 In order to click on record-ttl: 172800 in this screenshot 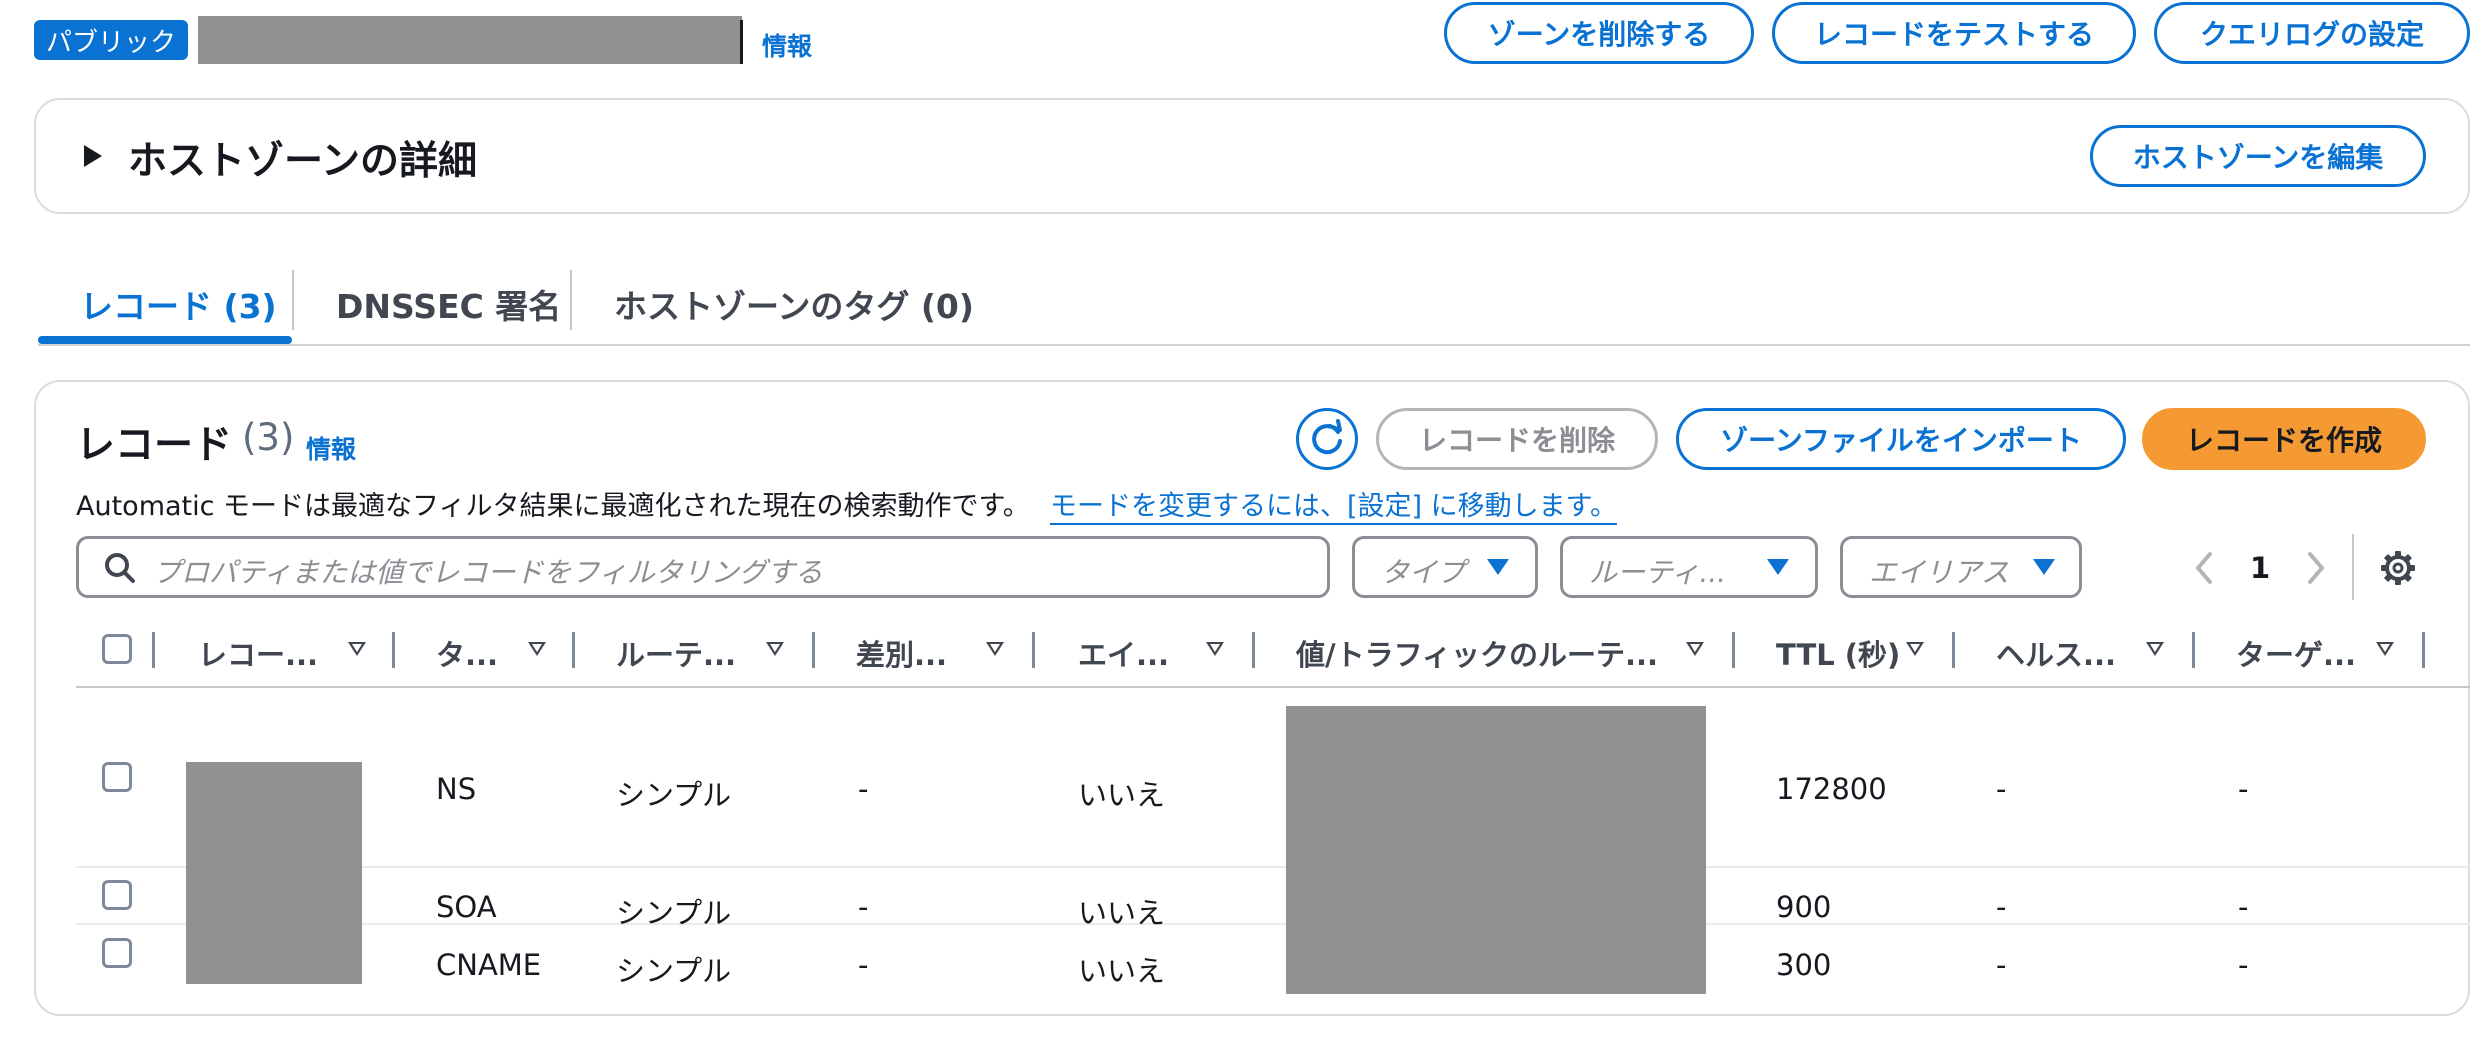, I will do `click(1831, 789)`.